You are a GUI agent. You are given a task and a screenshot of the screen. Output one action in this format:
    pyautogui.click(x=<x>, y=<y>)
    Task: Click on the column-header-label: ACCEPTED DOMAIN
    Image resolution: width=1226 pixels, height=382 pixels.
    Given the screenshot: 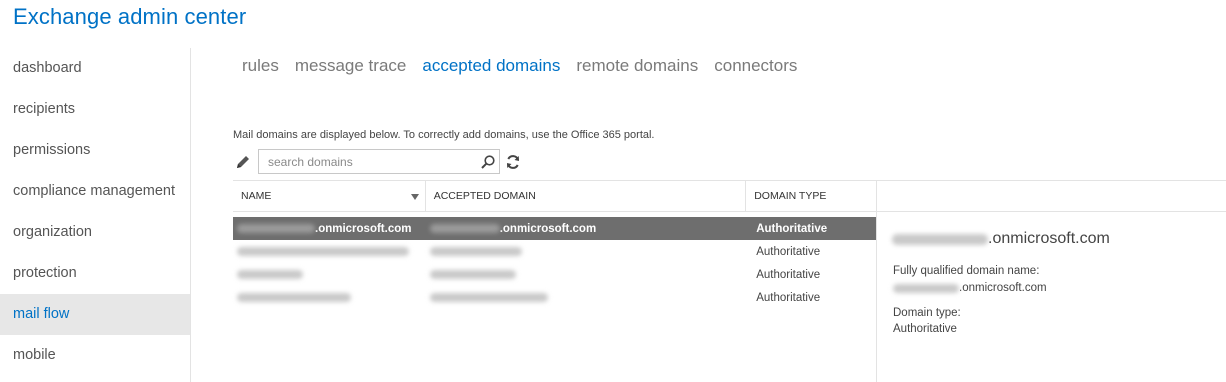 What is the action you would take?
    pyautogui.click(x=484, y=196)
    